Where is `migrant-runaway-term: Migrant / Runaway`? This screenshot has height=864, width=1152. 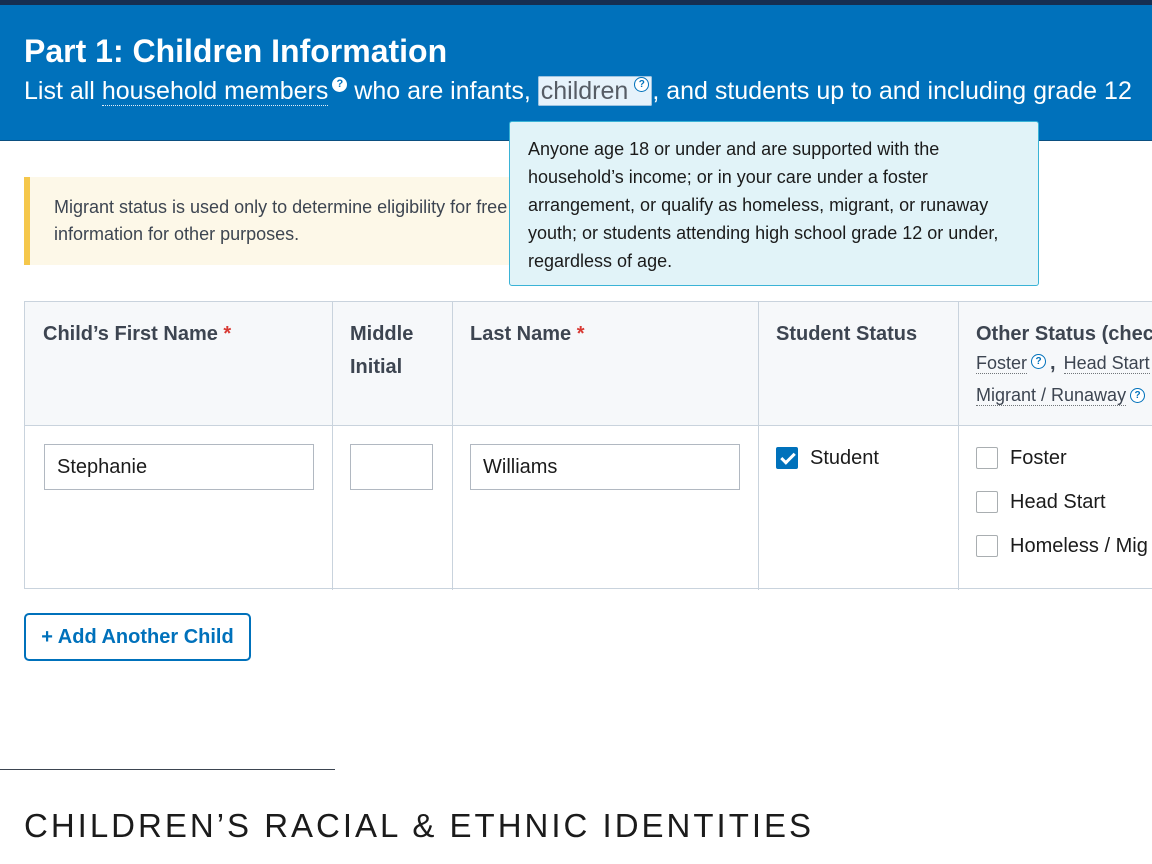
migrant-runaway-term: Migrant / Runaway is located at coordinates (1051, 395).